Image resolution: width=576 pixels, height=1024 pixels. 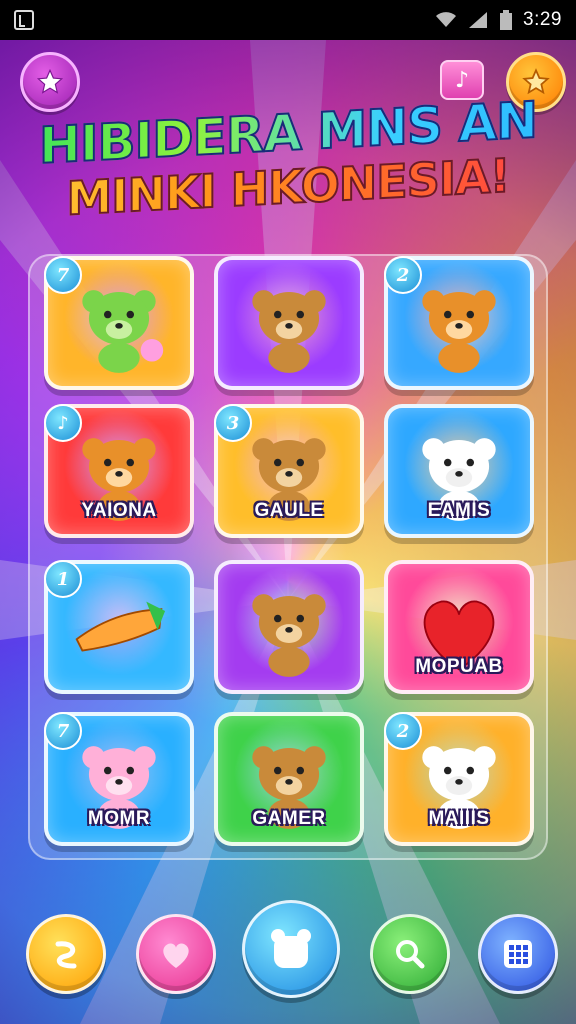 I want to click on level-card-label: GAMER, so click(x=289, y=818).